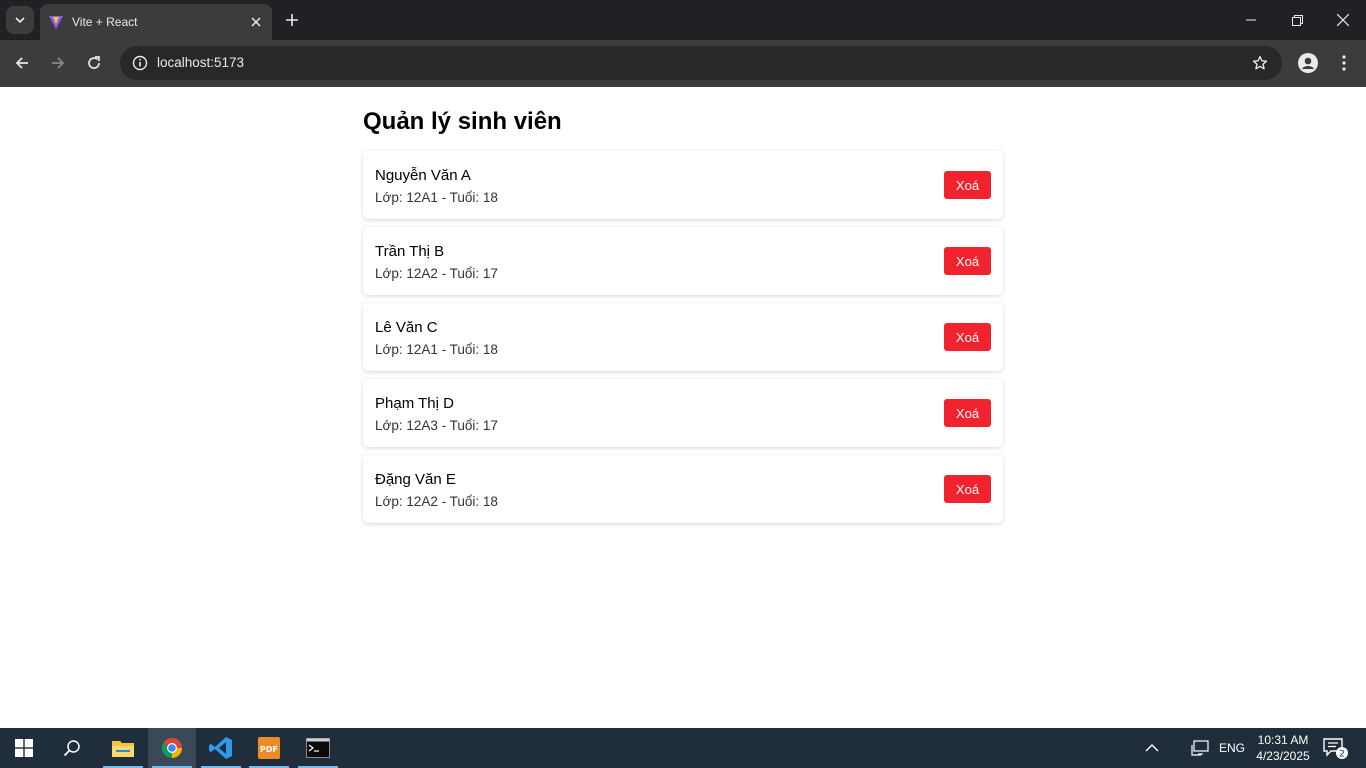 This screenshot has width=1366, height=768. I want to click on student-name: Lê Văn C, so click(406, 327).